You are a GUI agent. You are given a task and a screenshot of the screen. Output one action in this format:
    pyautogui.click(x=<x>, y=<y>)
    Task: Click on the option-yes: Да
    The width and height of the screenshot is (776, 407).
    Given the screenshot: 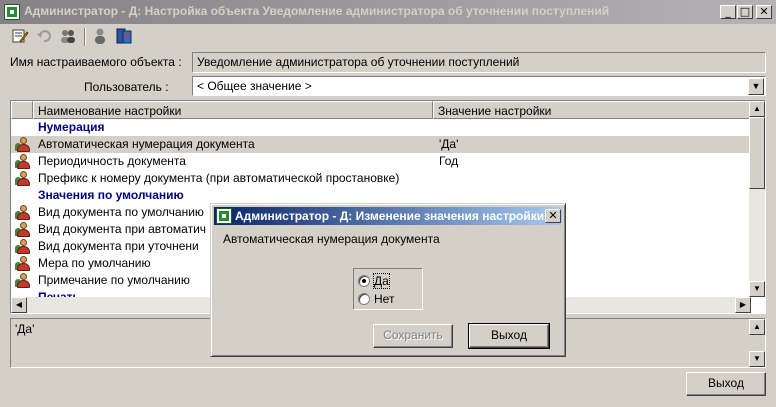 What is the action you would take?
    pyautogui.click(x=388, y=281)
    